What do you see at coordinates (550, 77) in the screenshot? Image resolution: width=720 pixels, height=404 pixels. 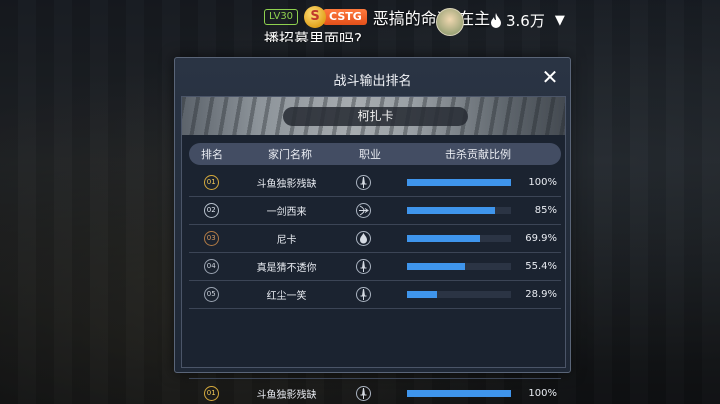 I see `close-button: ✕` at bounding box center [550, 77].